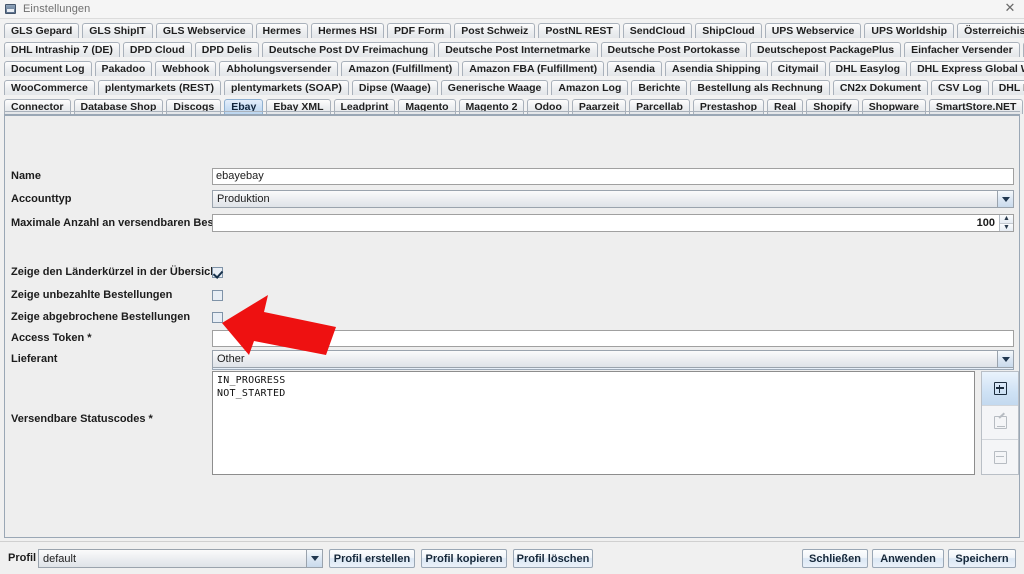  I want to click on window-title-bar: Einstellungen ✕, so click(512, 9).